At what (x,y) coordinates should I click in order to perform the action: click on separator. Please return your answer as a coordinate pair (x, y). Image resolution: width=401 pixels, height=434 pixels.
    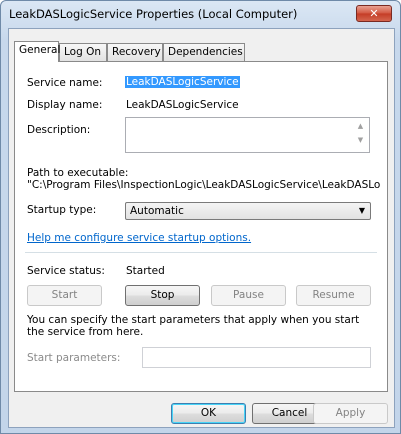
    Looking at the image, I should click on (201, 252).